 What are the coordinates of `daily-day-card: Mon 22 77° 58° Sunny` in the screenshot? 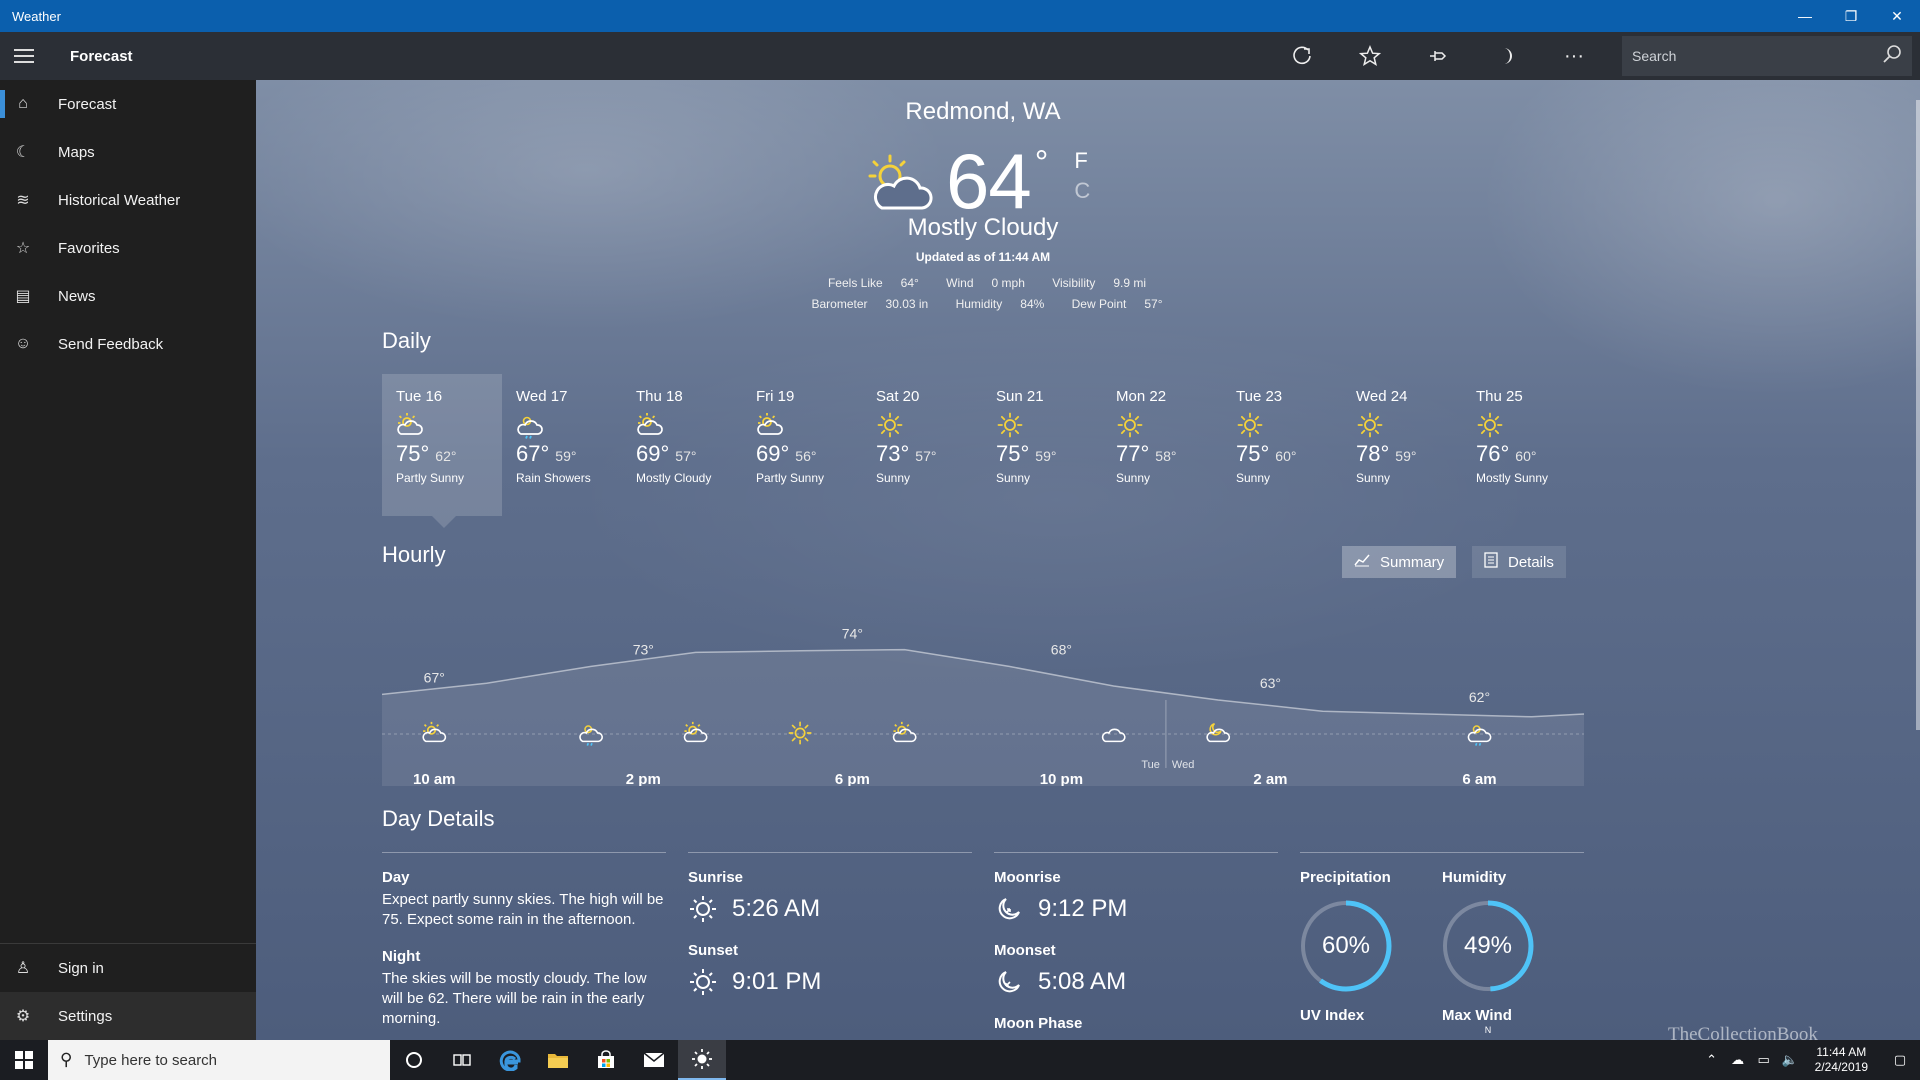 It's located at (1162, 445).